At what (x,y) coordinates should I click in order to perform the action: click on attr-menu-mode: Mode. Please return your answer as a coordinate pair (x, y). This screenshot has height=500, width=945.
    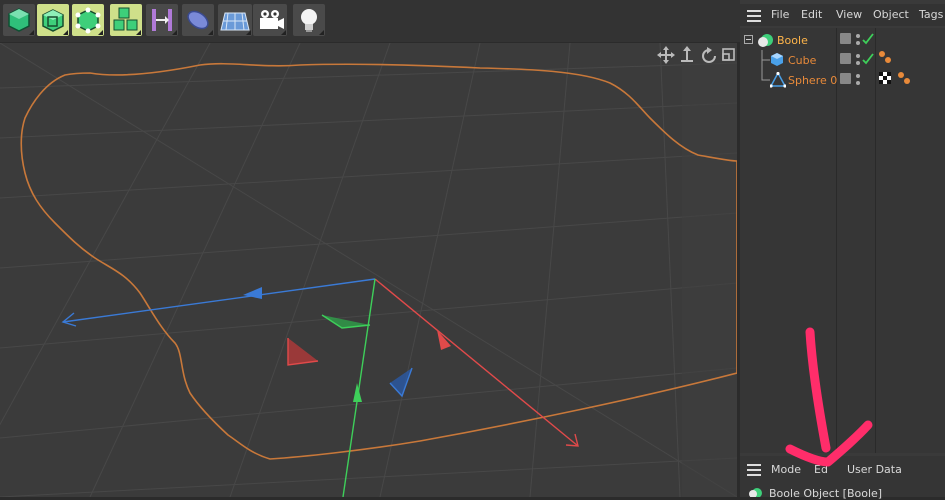
    Looking at the image, I should click on (786, 469).